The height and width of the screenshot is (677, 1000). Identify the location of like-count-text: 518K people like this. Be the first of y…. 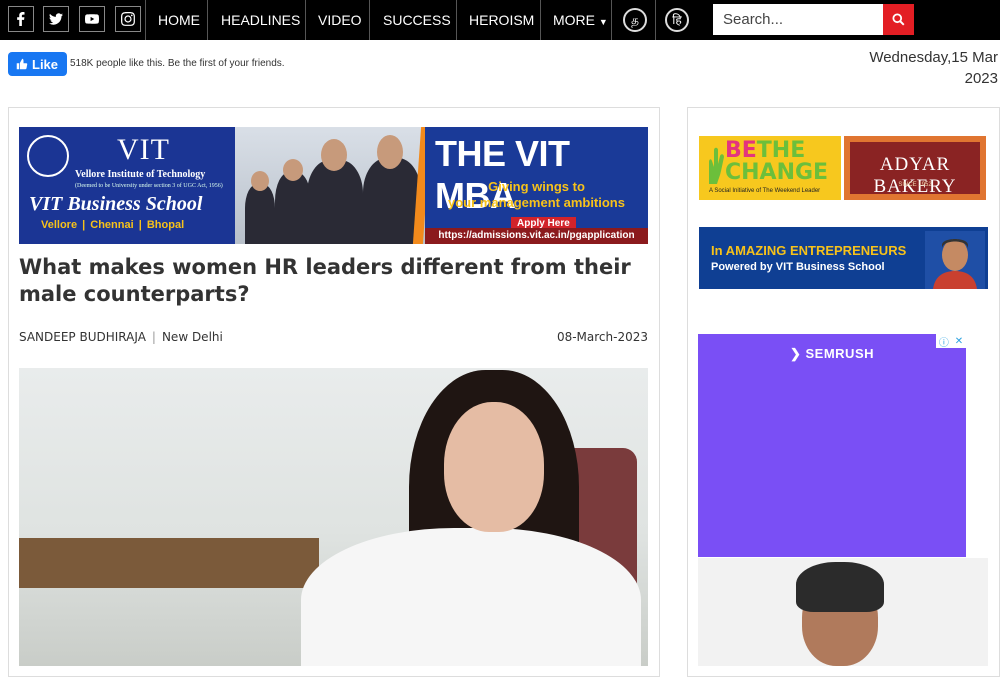
(177, 63).